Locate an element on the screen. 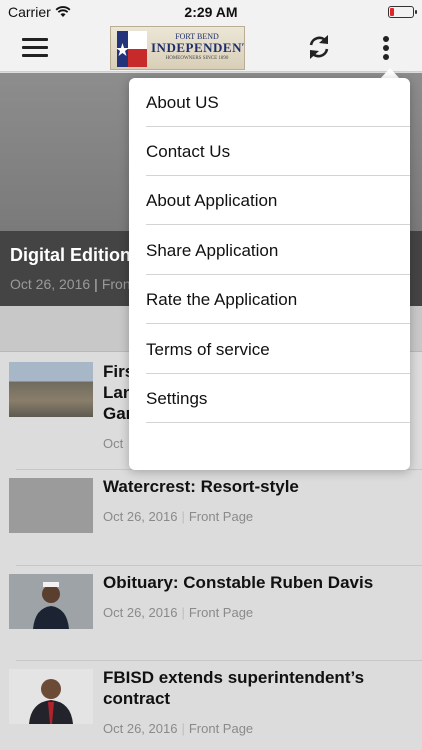 This screenshot has width=422, height=750. menu-item-terms-of-service: Terms of service is located at coordinates (278, 349).